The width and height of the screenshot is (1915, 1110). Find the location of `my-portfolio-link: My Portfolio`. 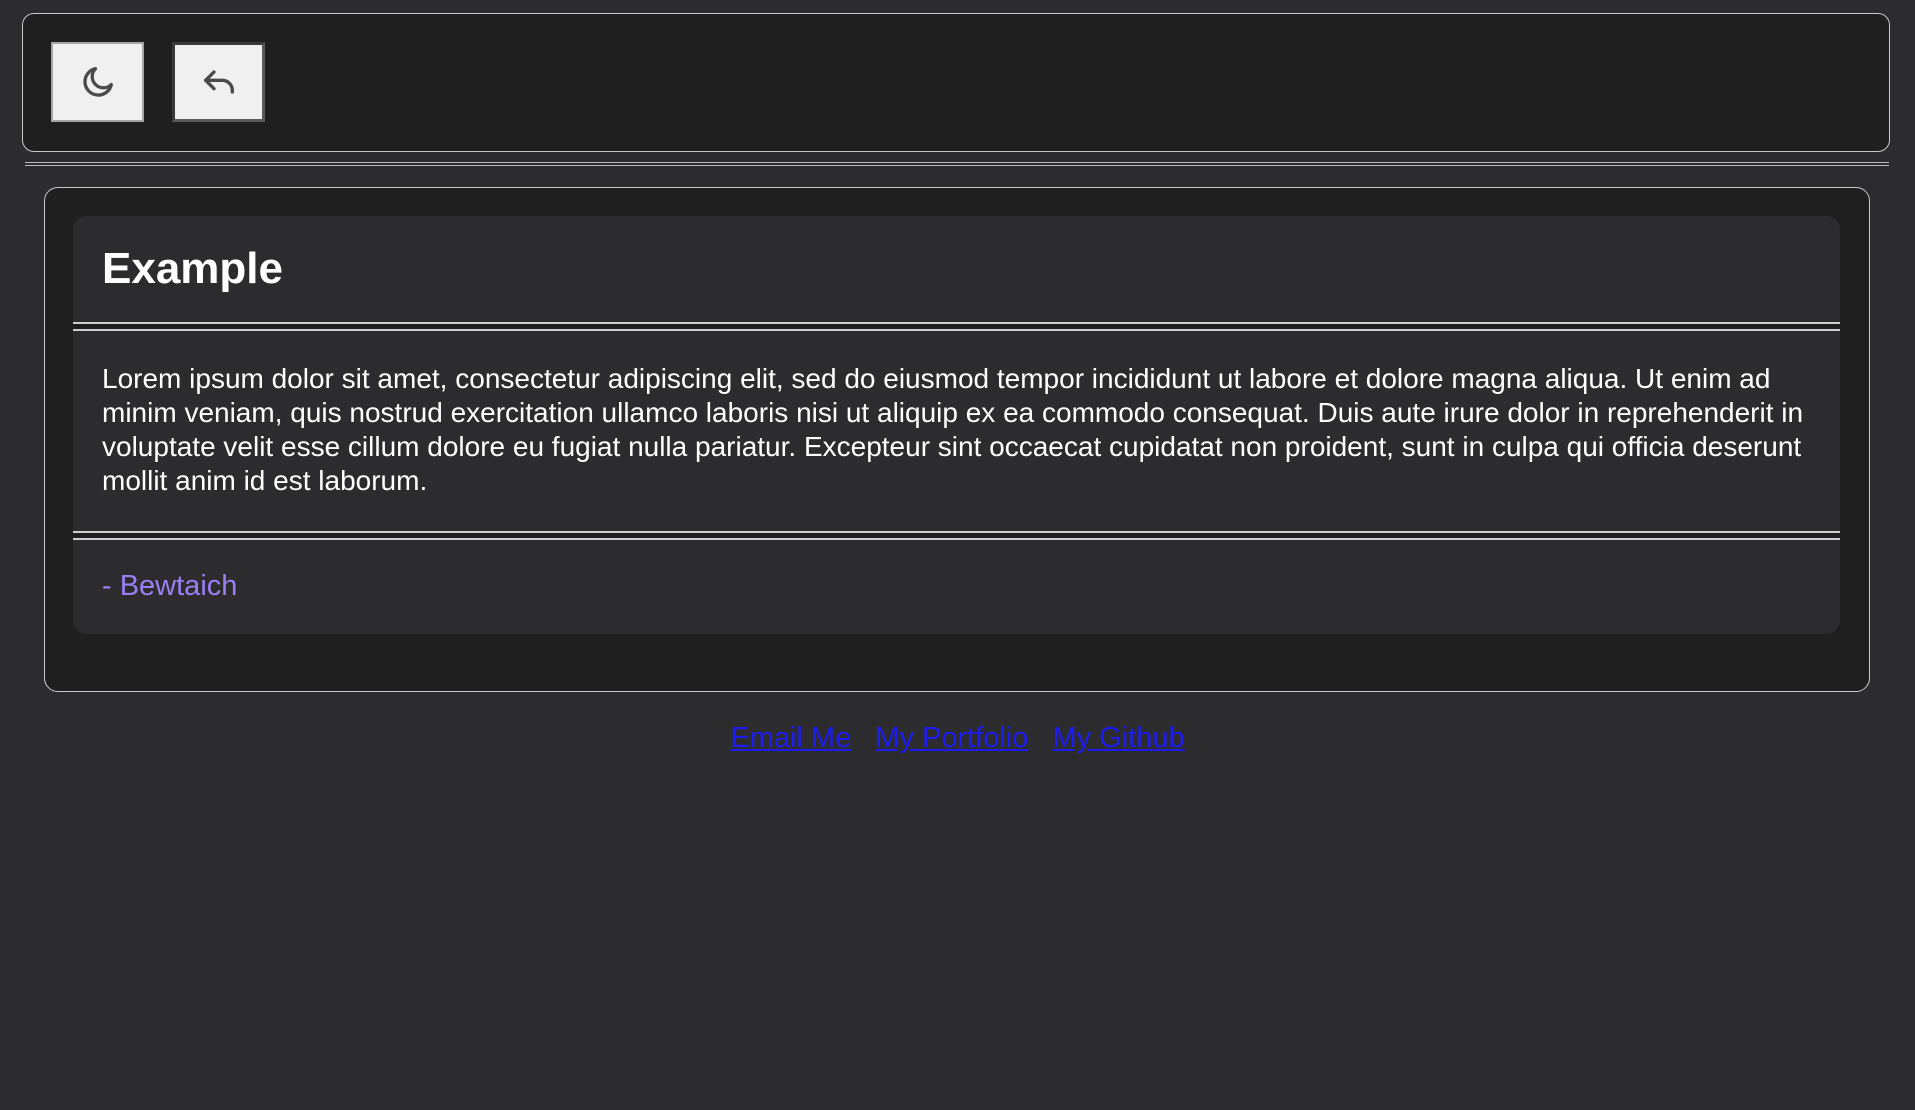

my-portfolio-link: My Portfolio is located at coordinates (951, 738).